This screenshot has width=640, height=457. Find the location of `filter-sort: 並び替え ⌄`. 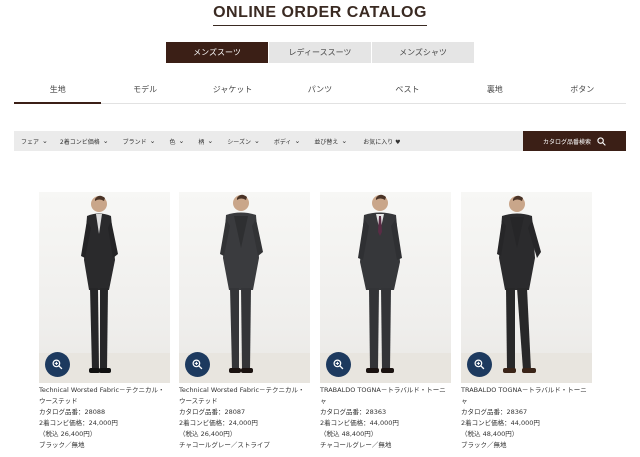

filter-sort: 並び替え ⌄ is located at coordinates (330, 141).